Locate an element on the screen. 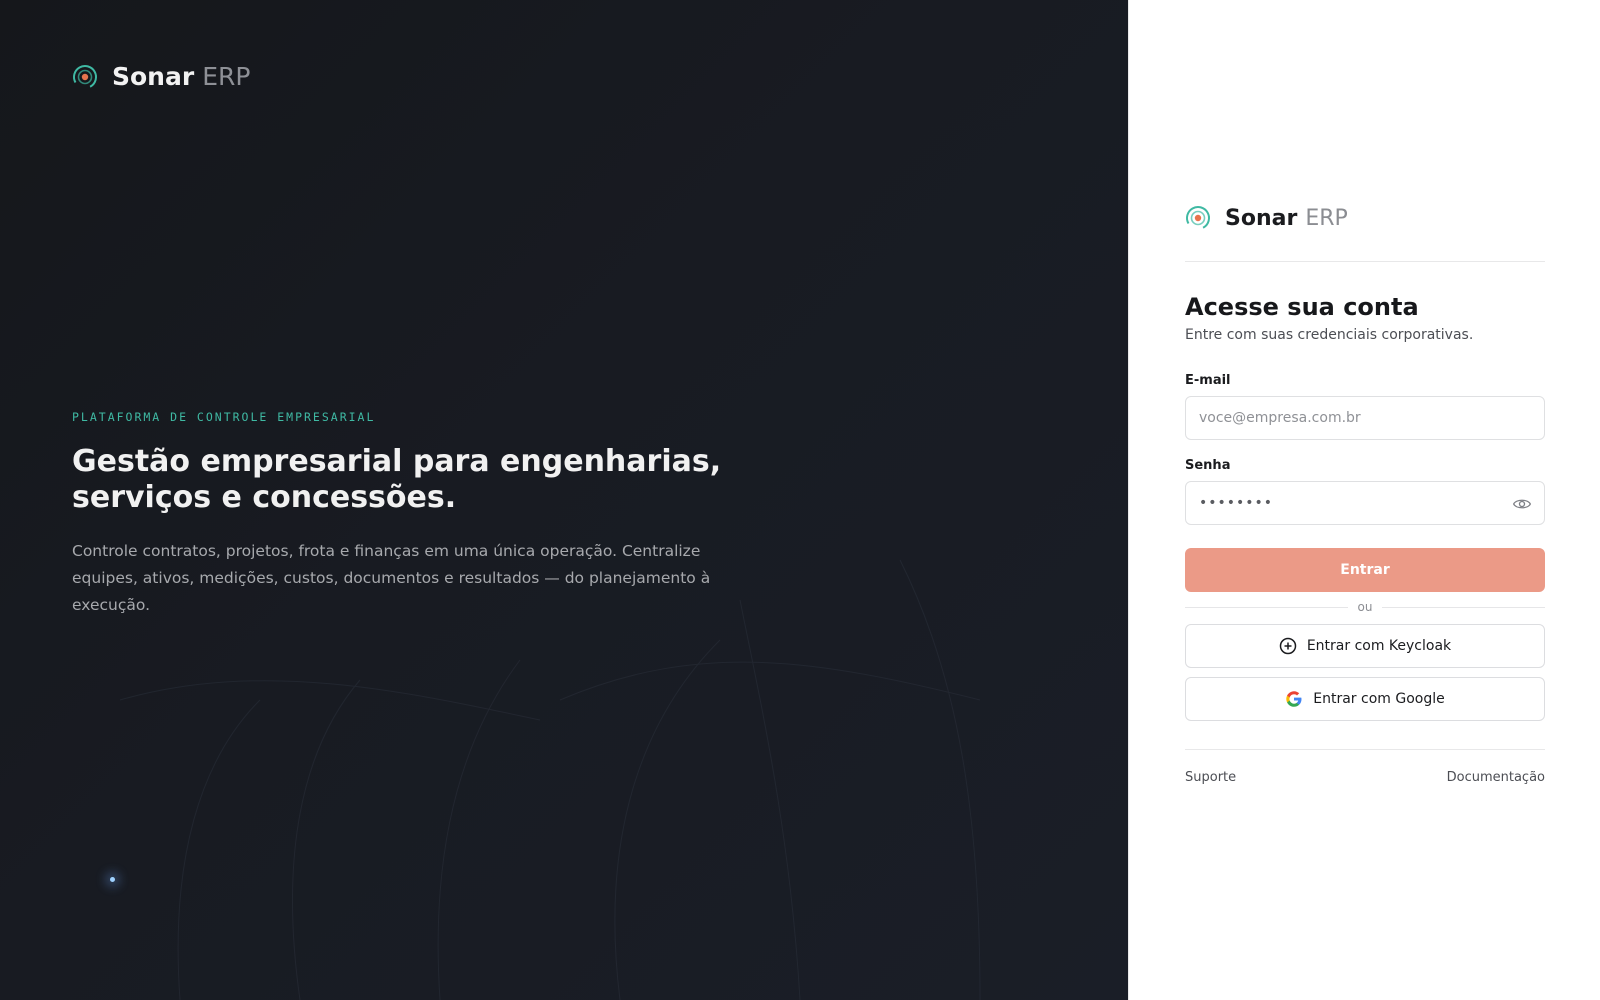  plus-circle-icon is located at coordinates (1288, 646).